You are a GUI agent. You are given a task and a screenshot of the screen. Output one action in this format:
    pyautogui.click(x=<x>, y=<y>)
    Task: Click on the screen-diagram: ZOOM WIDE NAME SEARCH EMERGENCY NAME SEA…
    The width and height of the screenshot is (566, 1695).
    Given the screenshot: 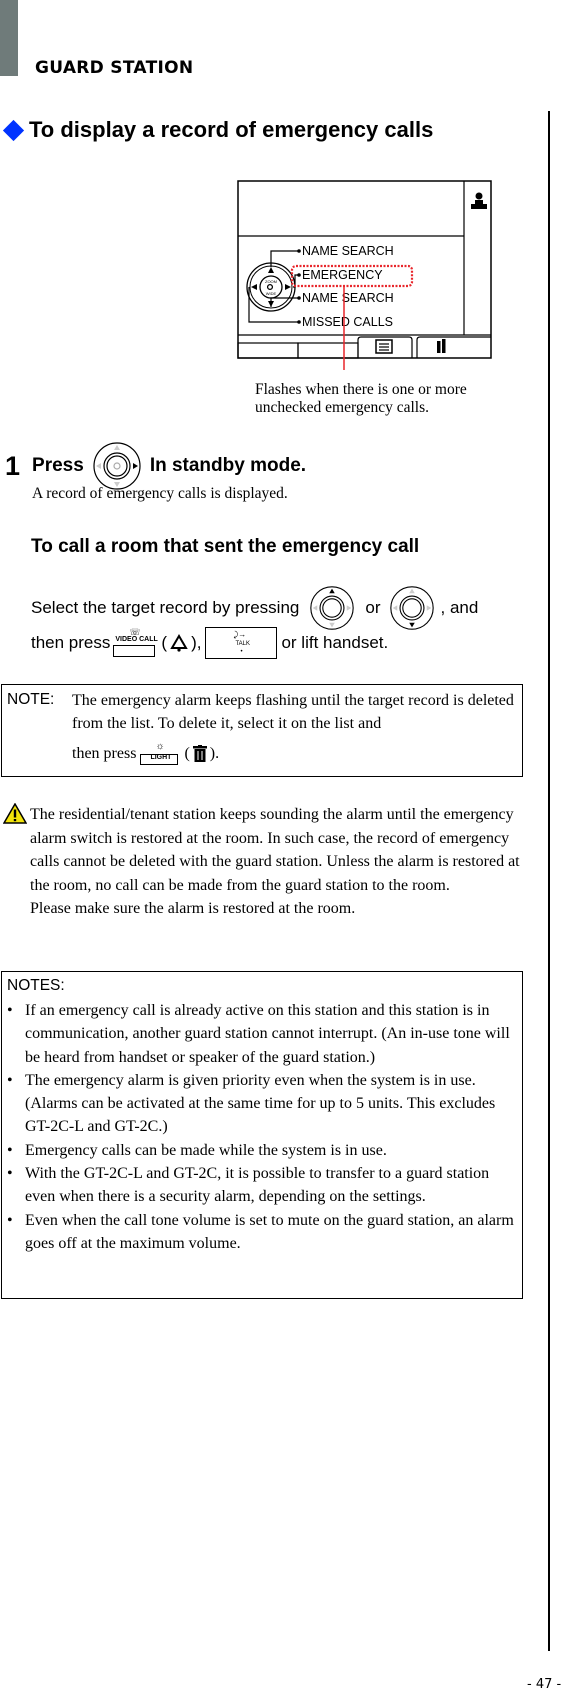 What is the action you would take?
    pyautogui.click(x=364, y=275)
    